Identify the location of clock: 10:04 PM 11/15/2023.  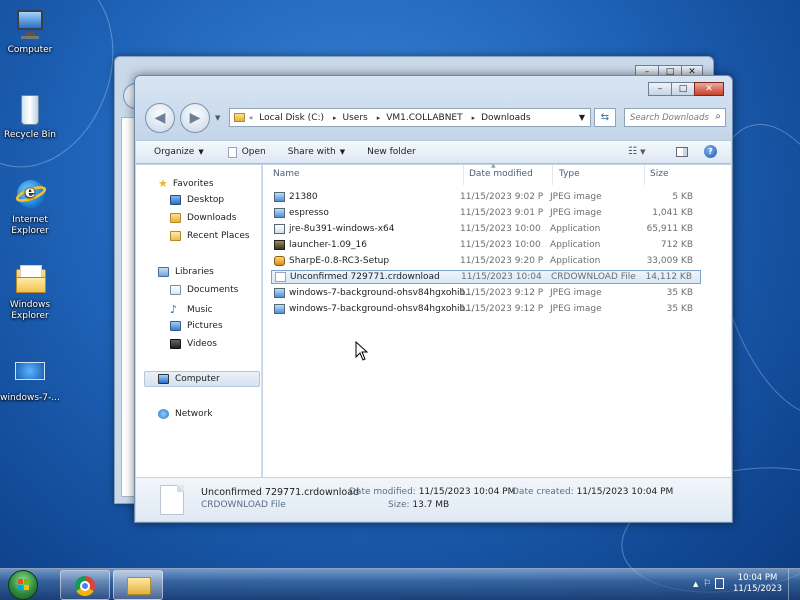
(757, 584).